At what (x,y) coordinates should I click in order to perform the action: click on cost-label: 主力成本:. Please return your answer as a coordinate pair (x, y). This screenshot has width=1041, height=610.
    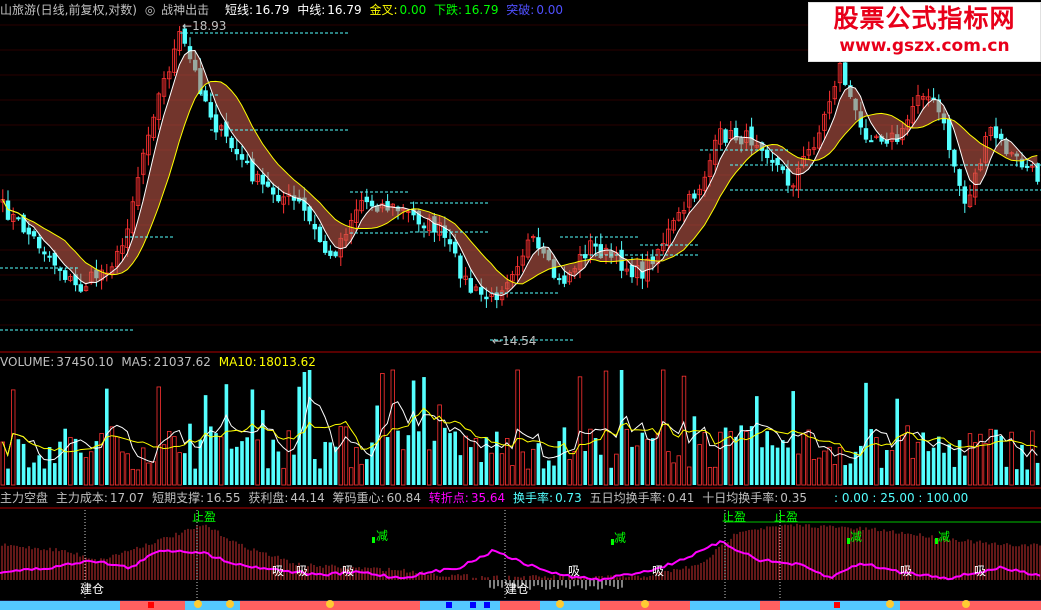
    Looking at the image, I should click on (81, 498).